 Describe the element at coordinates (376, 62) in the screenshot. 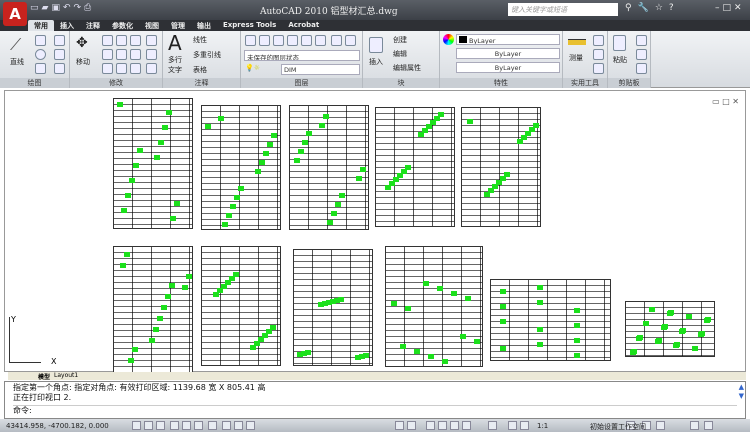

I see `insert-button: 插入` at that location.